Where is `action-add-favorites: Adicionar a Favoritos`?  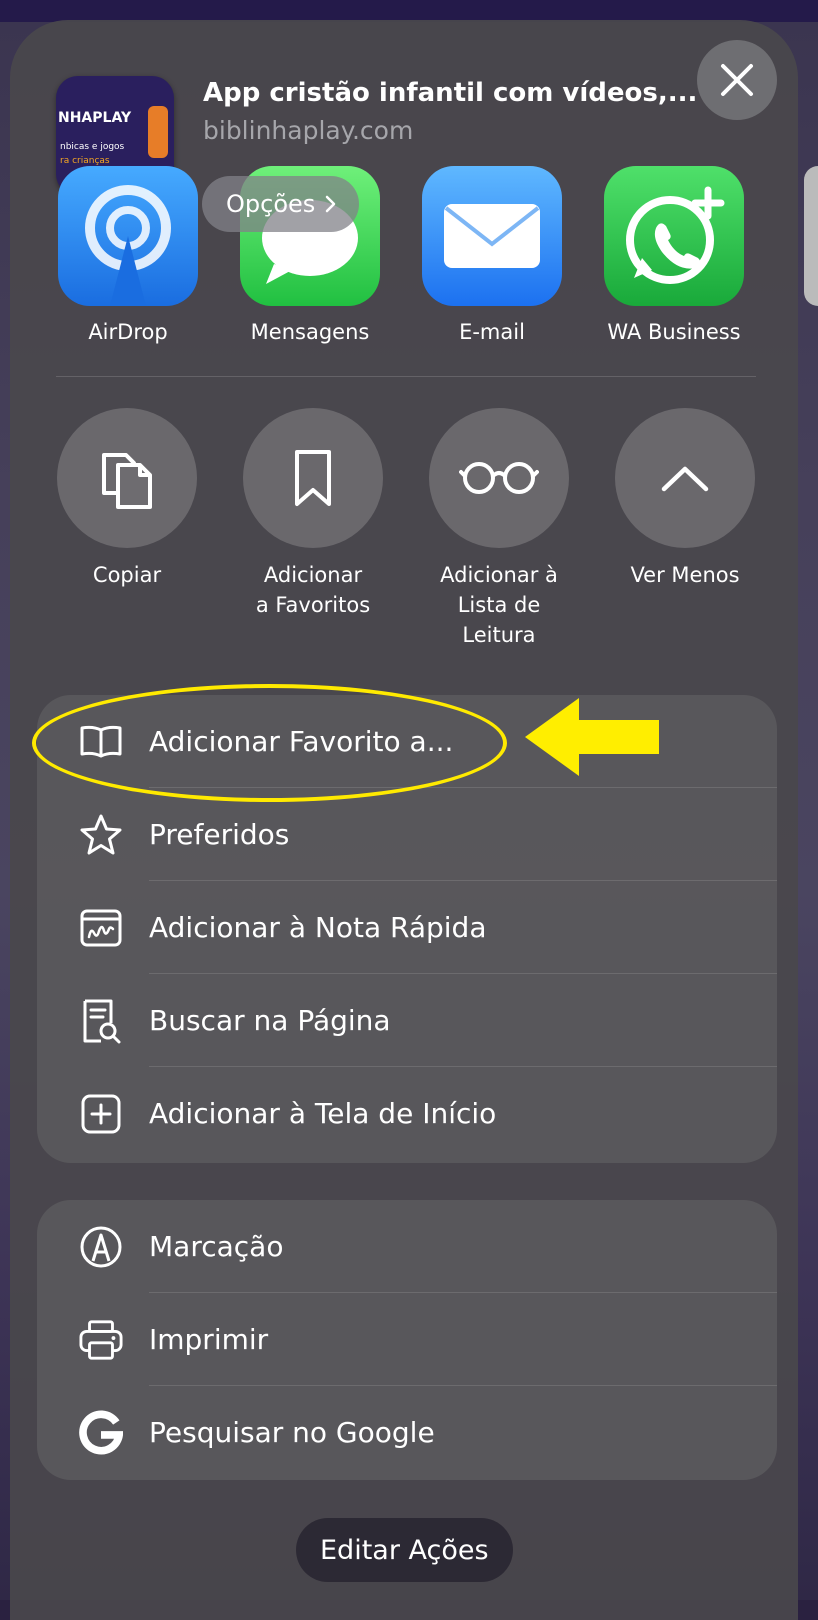
action-add-favorites: Adicionar a Favoritos is located at coordinates (313, 514).